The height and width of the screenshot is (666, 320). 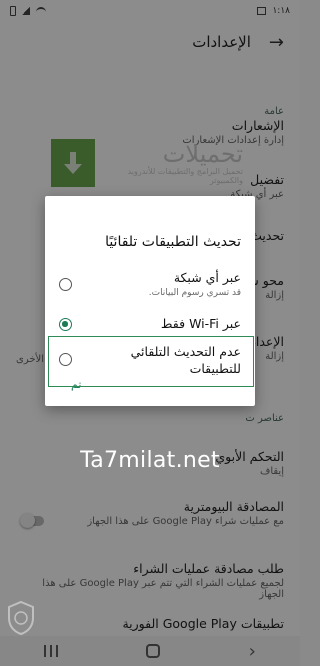 What do you see at coordinates (194, 293) in the screenshot?
I see `option-sublabel: قد تسري رسوم البيانات.` at bounding box center [194, 293].